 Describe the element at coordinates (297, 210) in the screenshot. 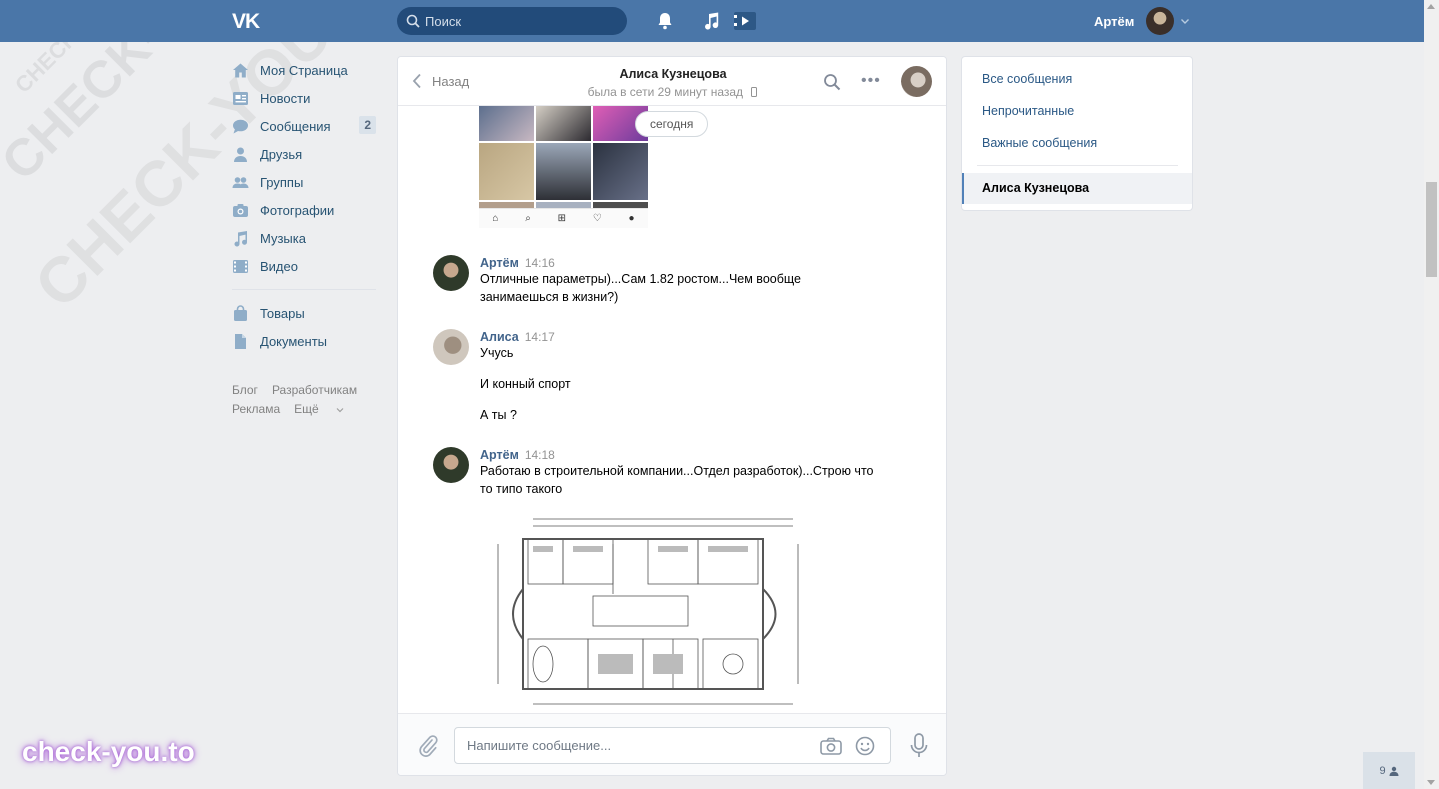

I see `nav-label: Фотографии` at that location.